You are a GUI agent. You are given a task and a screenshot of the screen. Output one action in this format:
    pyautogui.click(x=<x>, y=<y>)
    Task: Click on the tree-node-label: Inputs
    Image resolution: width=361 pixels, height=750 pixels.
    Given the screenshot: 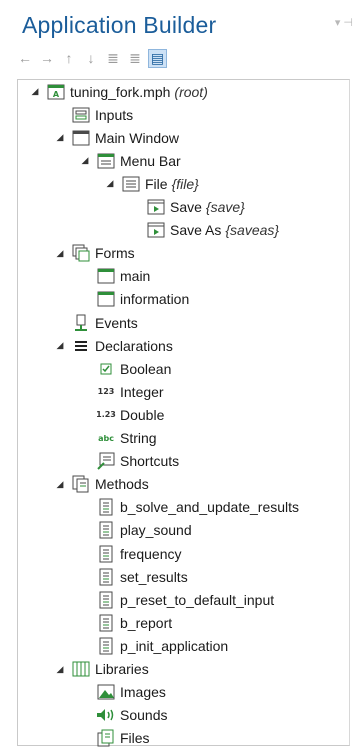 What is the action you would take?
    pyautogui.click(x=114, y=114)
    